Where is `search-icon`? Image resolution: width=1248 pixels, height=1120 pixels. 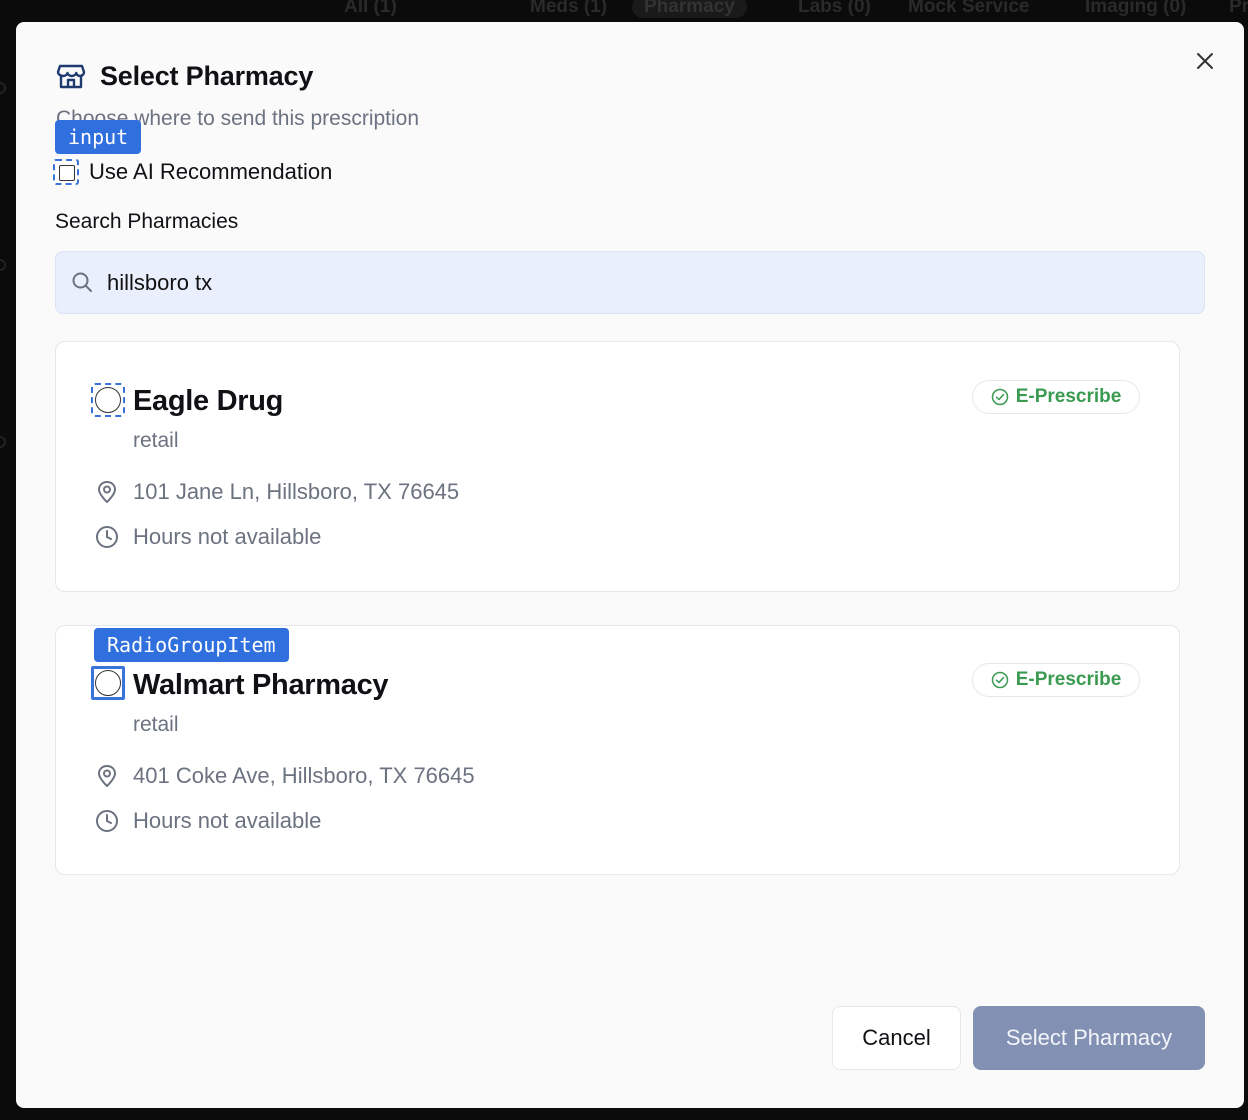 search-icon is located at coordinates (82, 282).